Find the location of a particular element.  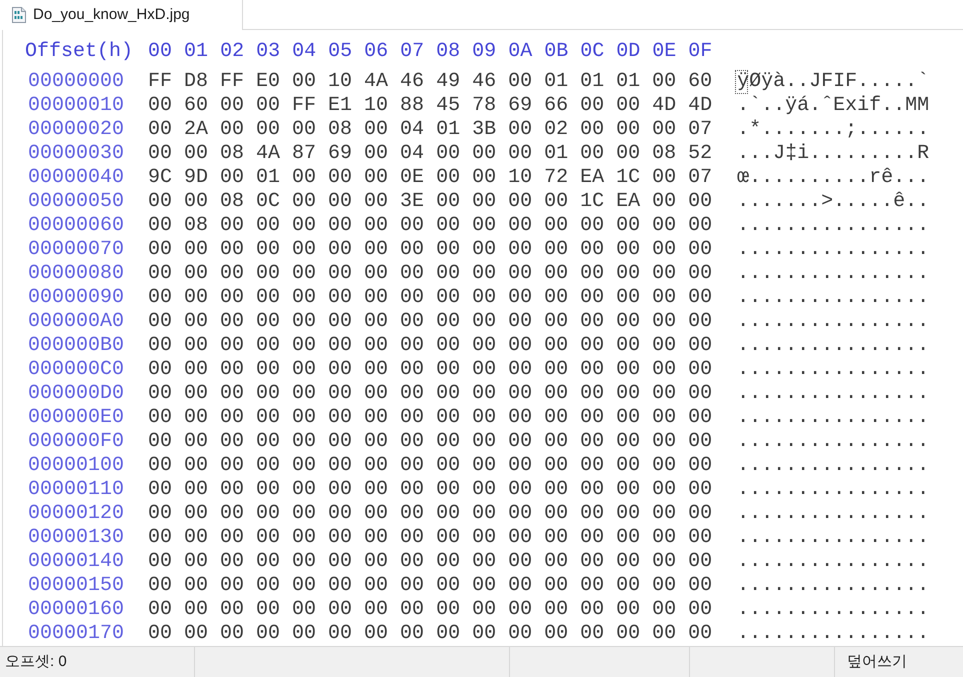

column-header: 0C is located at coordinates (592, 52).